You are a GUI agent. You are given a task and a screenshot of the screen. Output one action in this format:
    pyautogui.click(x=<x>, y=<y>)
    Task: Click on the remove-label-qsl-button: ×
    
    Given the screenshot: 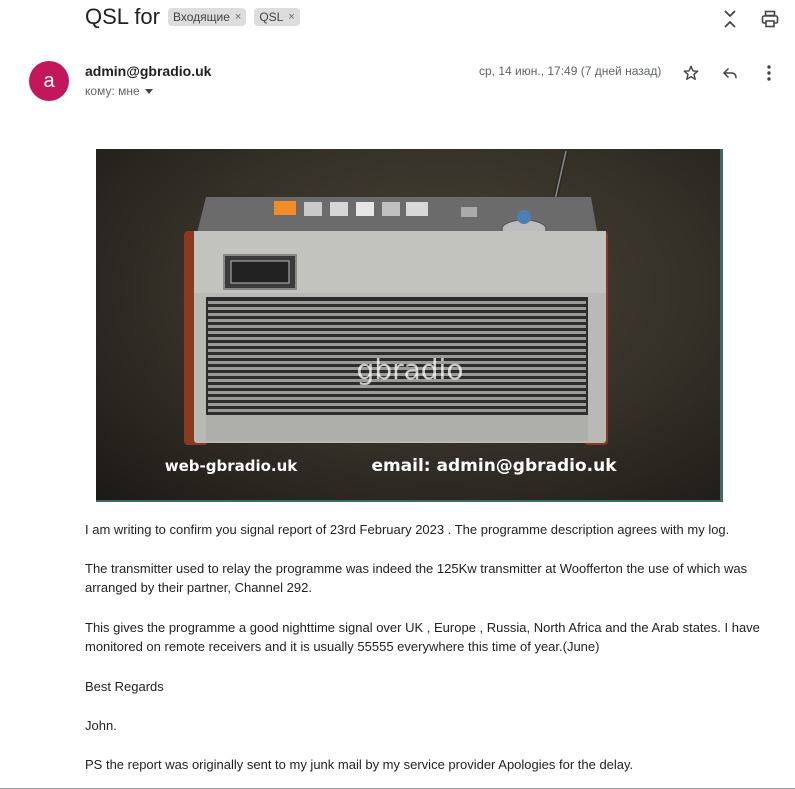 What is the action you would take?
    pyautogui.click(x=291, y=17)
    